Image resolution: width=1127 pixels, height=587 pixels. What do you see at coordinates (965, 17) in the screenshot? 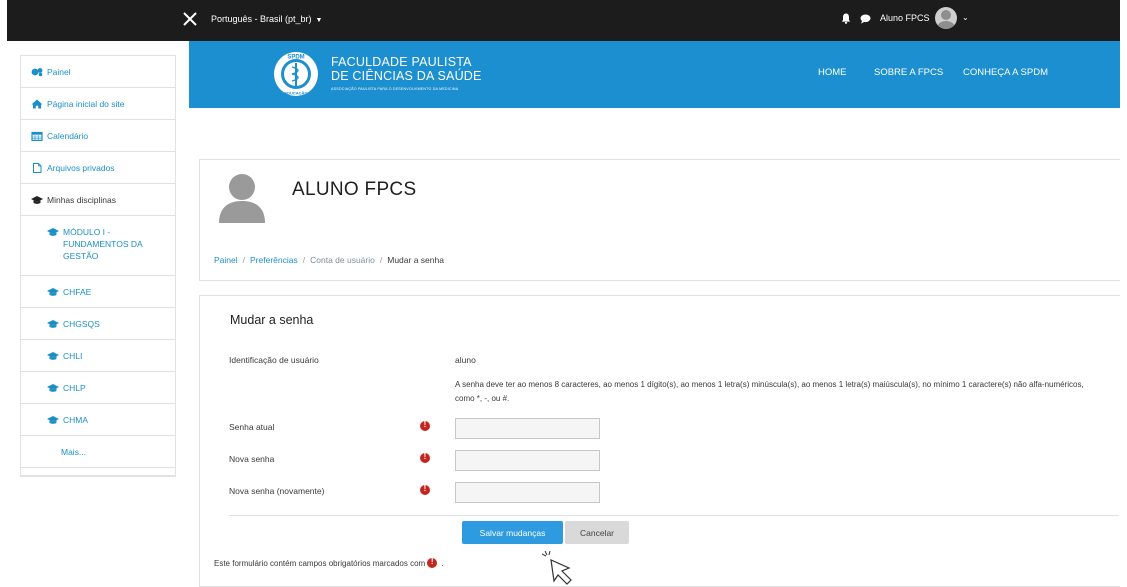
I see `chevron-down-icon: ⌄` at bounding box center [965, 17].